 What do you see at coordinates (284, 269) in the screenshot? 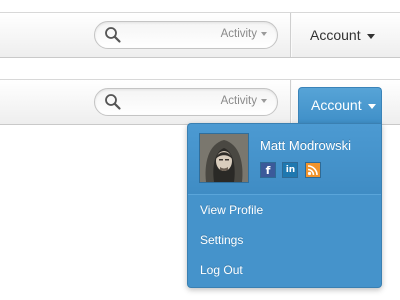
I see `menu-item-log-out: Log Out` at bounding box center [284, 269].